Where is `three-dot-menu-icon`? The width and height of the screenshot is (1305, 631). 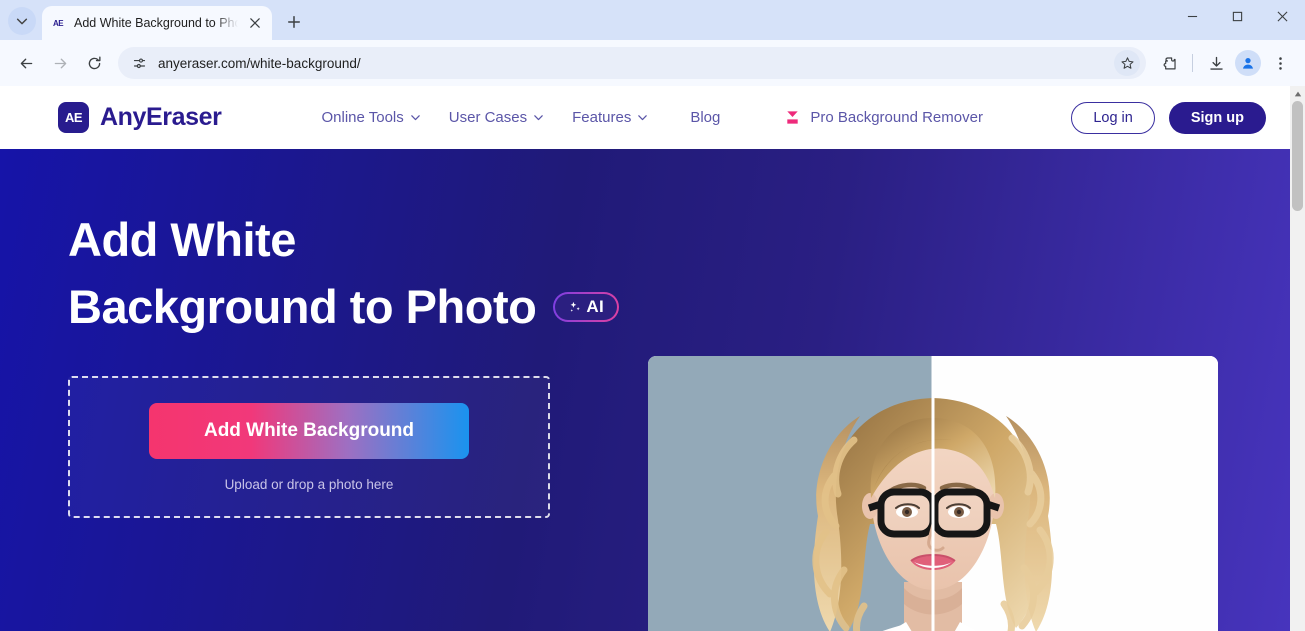 three-dot-menu-icon is located at coordinates (1280, 63).